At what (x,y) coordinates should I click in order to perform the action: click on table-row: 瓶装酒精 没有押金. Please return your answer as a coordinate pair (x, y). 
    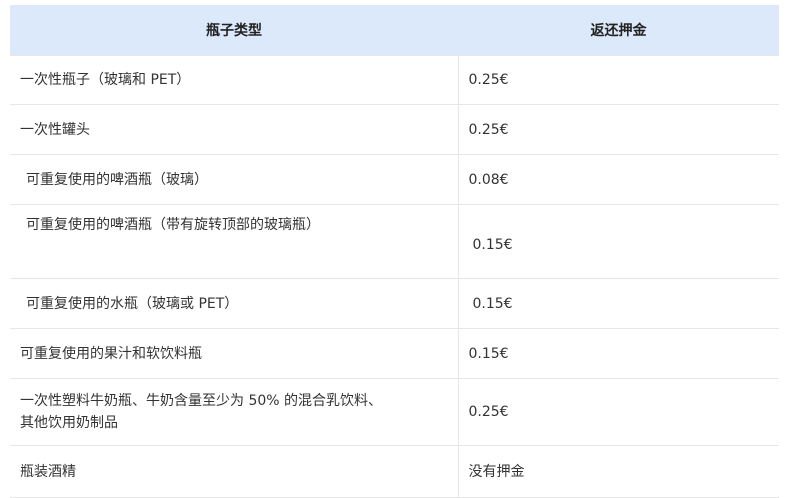
    Looking at the image, I should click on (394, 471).